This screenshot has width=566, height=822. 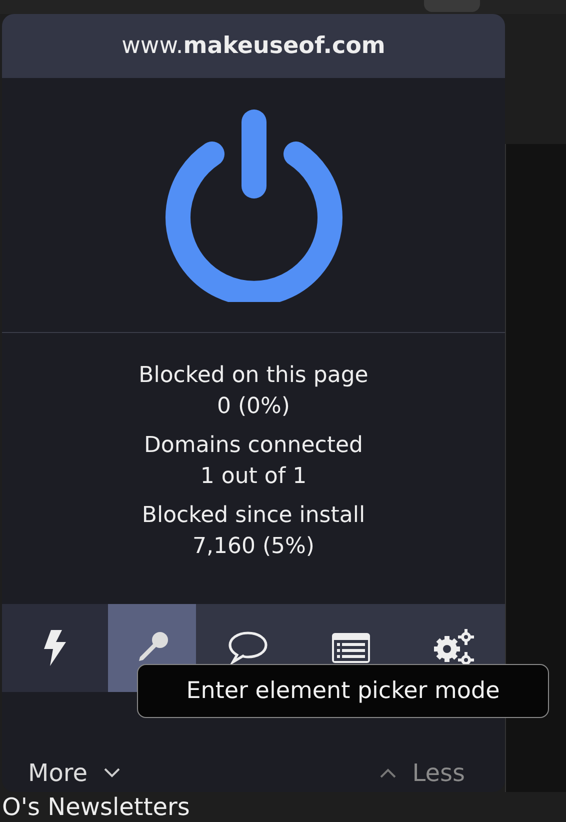 I want to click on lightning-icon, so click(x=55, y=648).